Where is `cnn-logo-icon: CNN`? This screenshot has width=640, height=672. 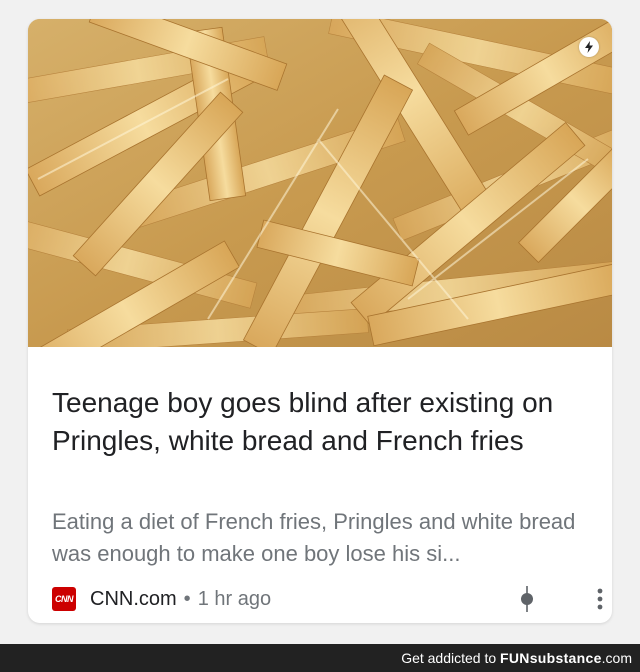
cnn-logo-icon: CNN is located at coordinates (64, 599).